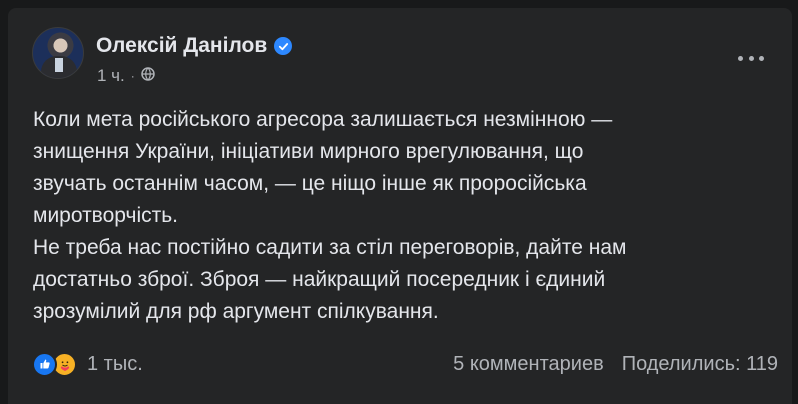  I want to click on reactions-summary: 1 тыс., so click(87, 364).